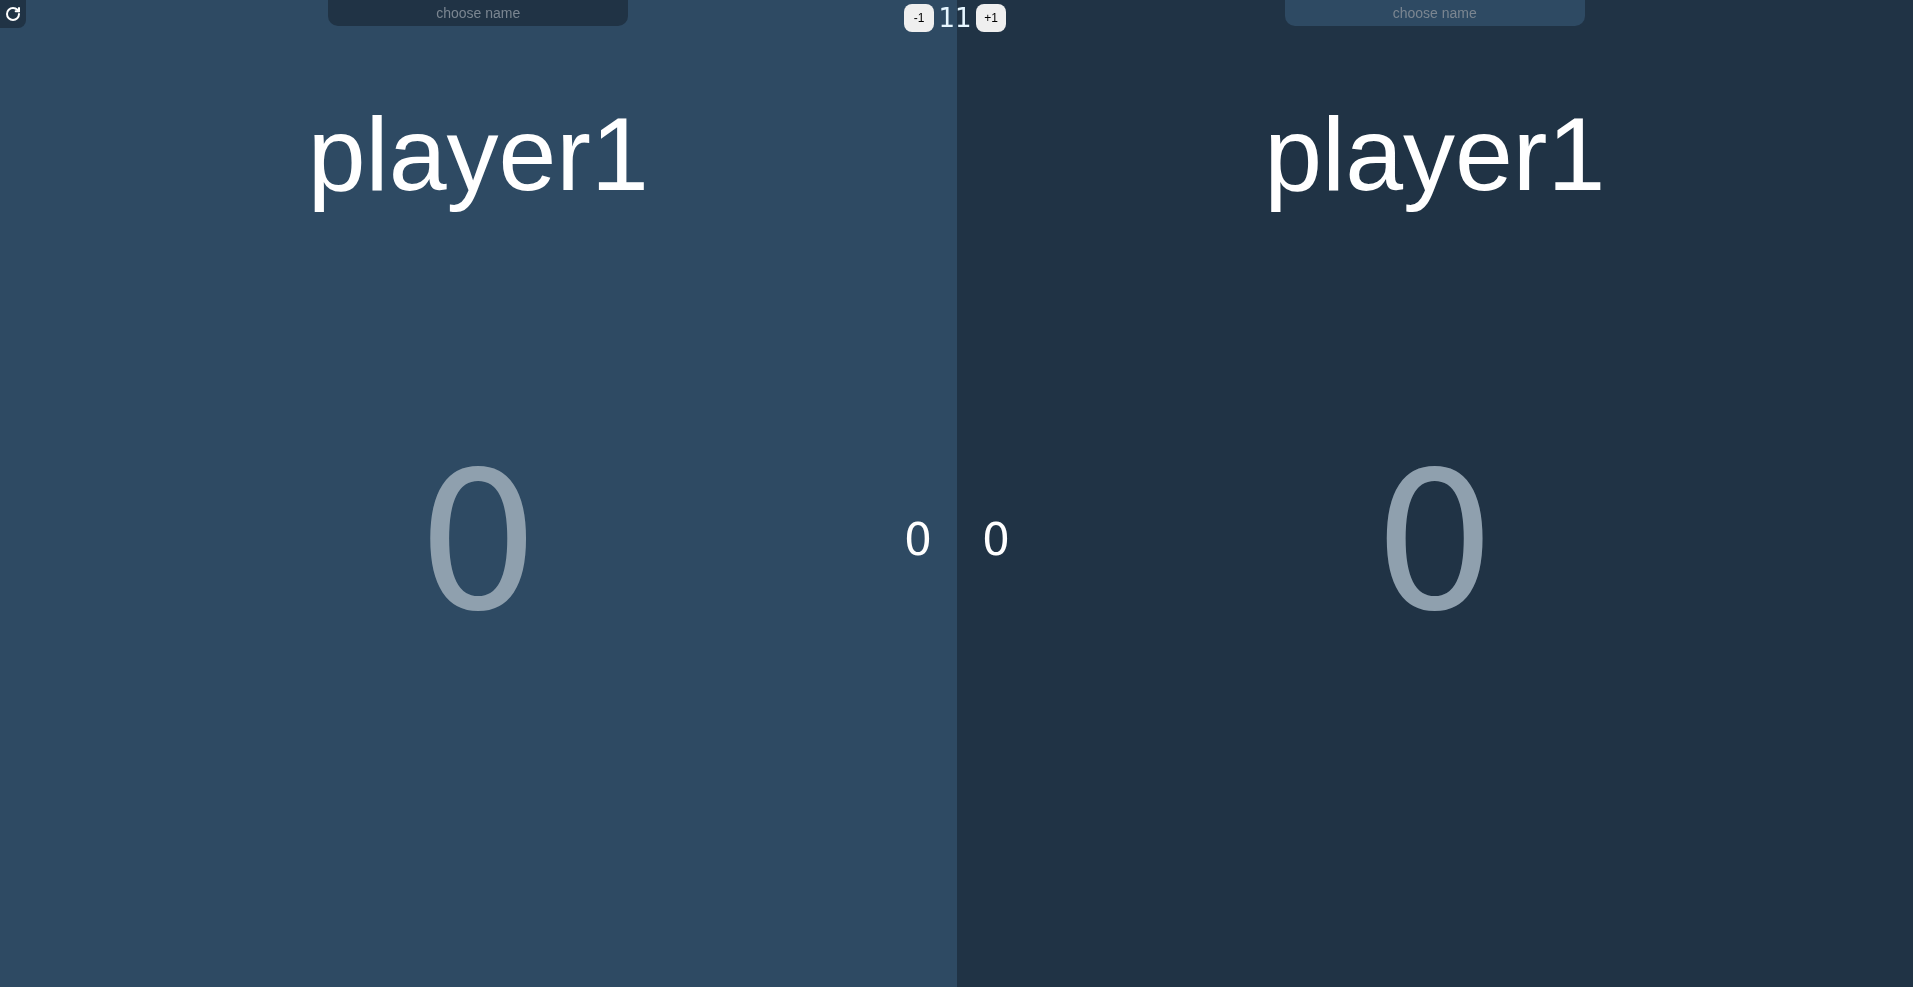 The image size is (1913, 987). What do you see at coordinates (955, 18) in the screenshot?
I see `target-score: 11` at bounding box center [955, 18].